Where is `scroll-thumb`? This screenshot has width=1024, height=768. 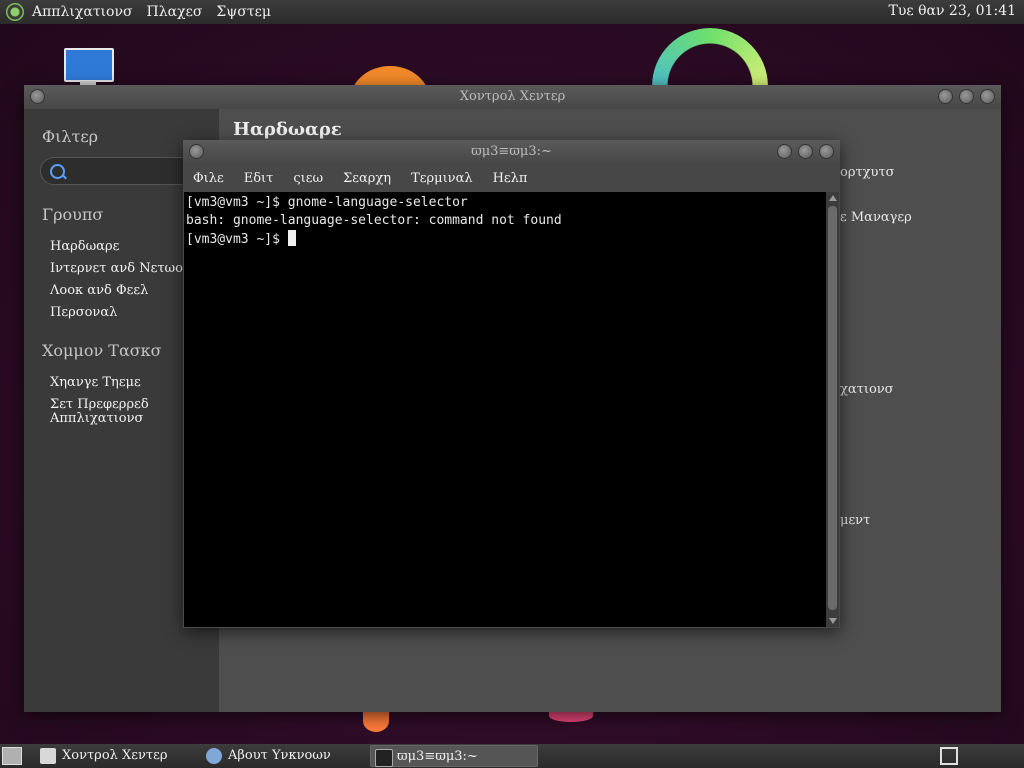
scroll-thumb is located at coordinates (832, 408).